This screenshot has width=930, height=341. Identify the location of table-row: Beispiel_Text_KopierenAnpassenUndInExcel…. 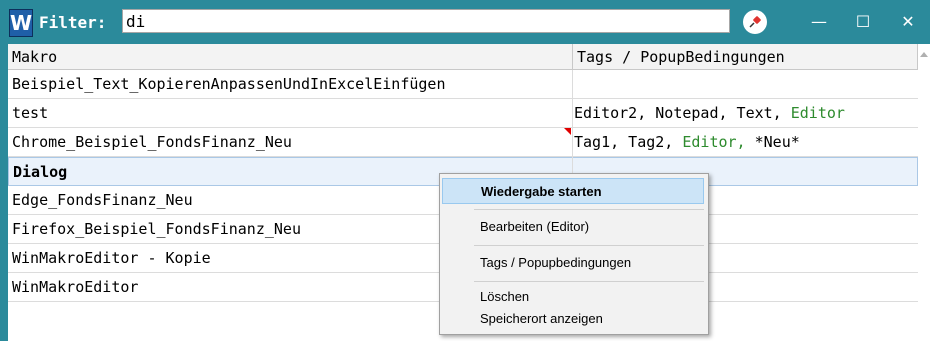
(463, 84).